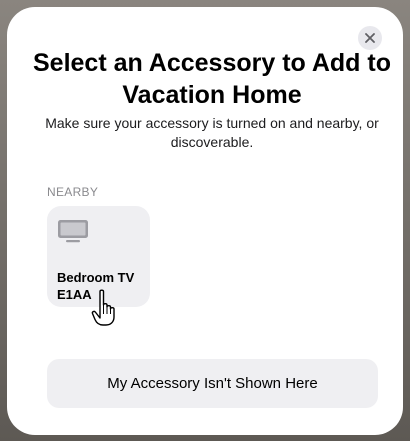 The height and width of the screenshot is (441, 410). I want to click on nearby-section-label: NEARBY, so click(73, 192).